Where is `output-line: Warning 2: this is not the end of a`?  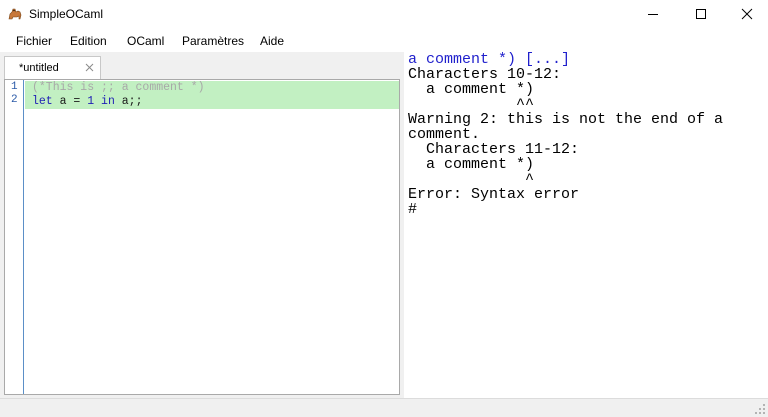
output-line: Warning 2: this is not the end of a is located at coordinates (566, 119).